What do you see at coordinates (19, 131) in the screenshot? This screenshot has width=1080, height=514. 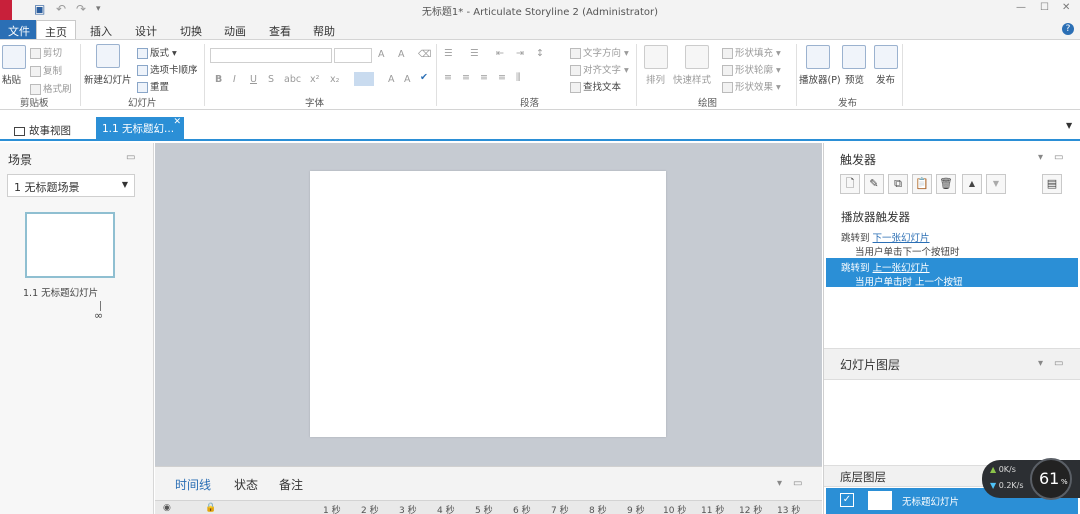 I see `story-view-icon` at bounding box center [19, 131].